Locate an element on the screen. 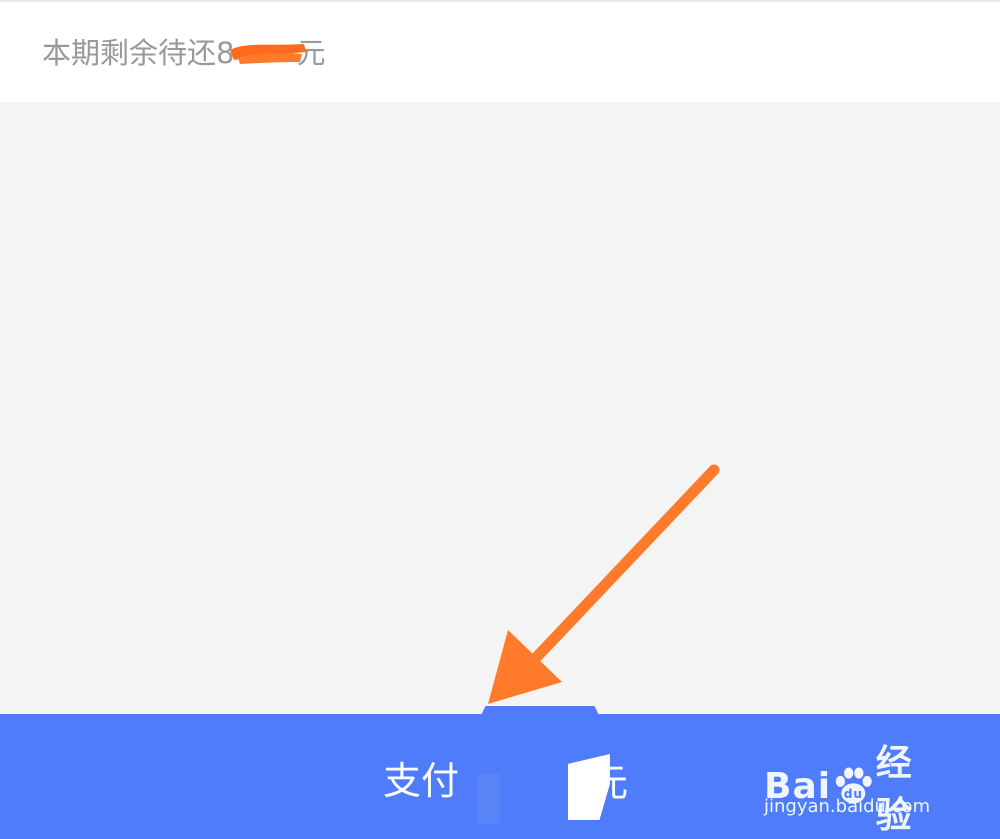 This screenshot has width=1000, height=839. pay-label: 支付 is located at coordinates (421, 782).